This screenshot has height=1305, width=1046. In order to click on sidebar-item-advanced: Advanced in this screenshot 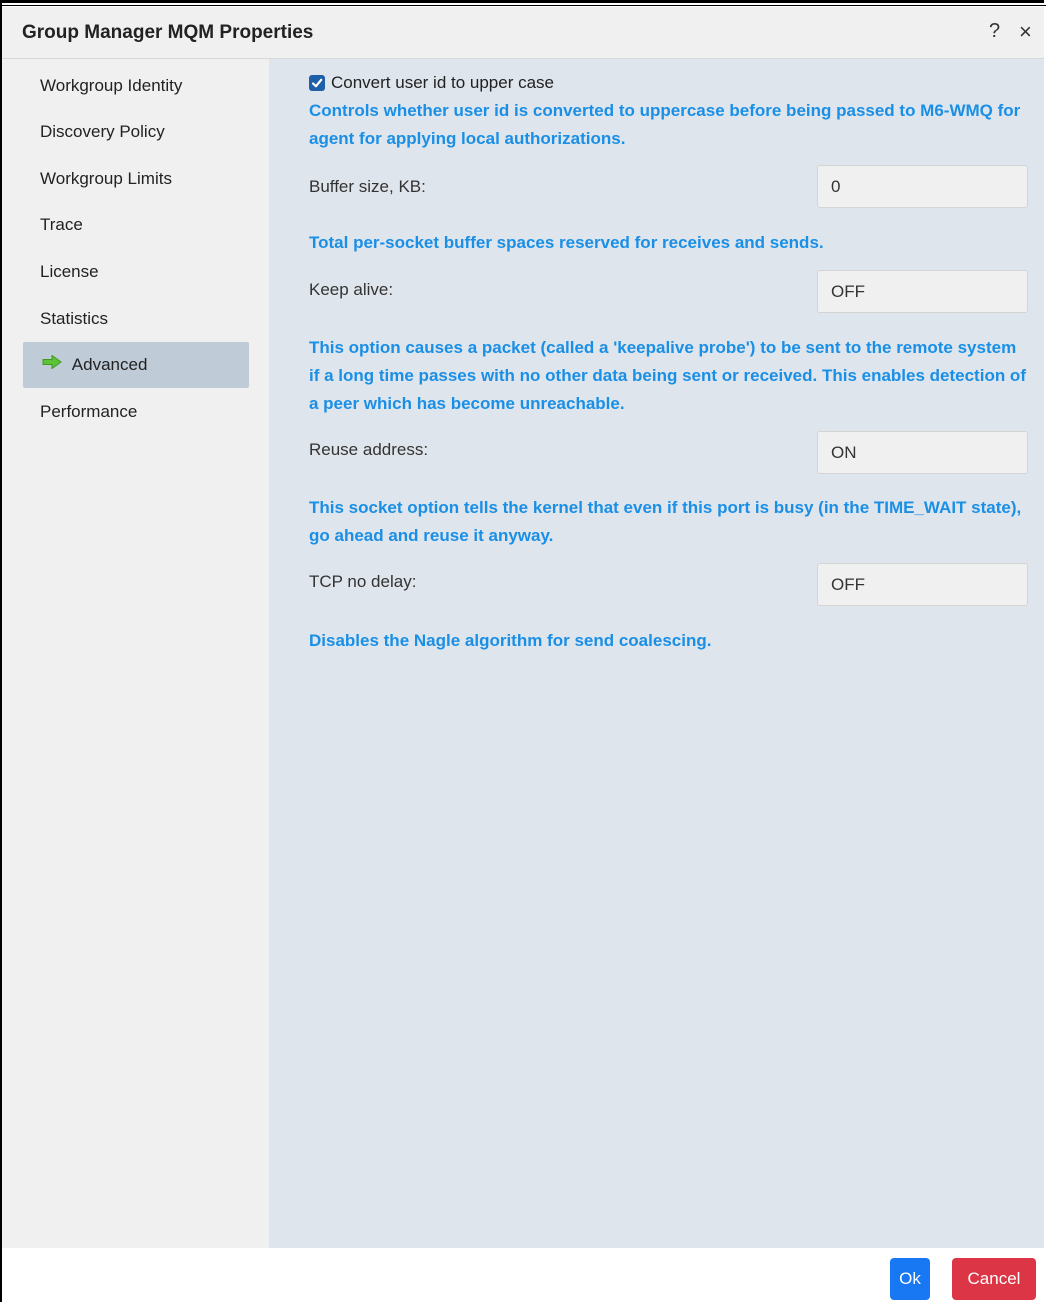, I will do `click(136, 365)`.